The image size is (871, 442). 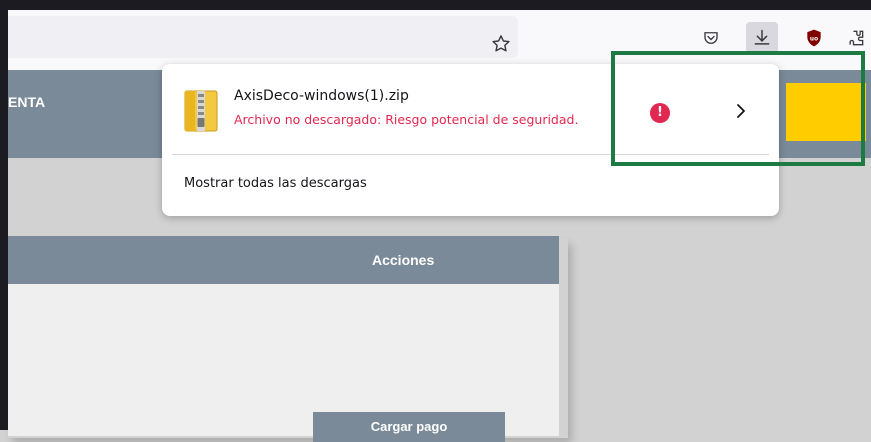 What do you see at coordinates (711, 38) in the screenshot?
I see `pocket-icon` at bounding box center [711, 38].